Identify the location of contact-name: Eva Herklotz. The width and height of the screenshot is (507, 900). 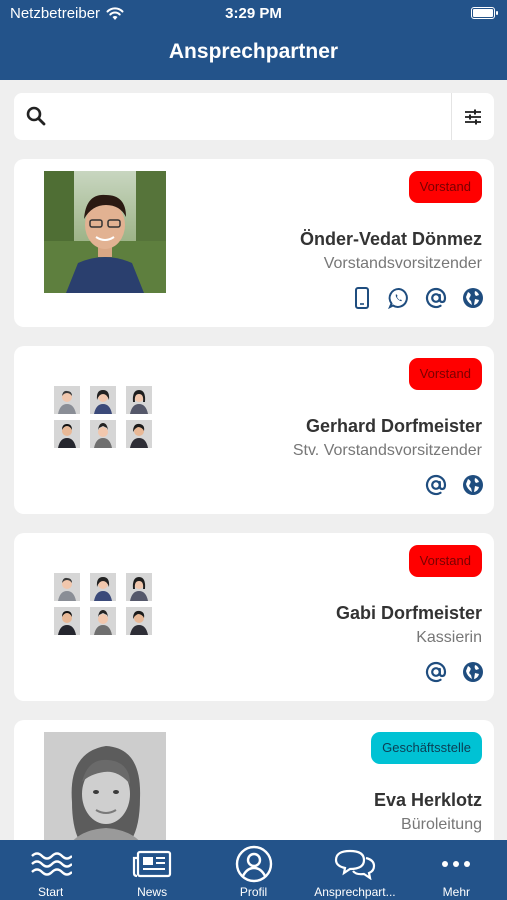
(427, 800).